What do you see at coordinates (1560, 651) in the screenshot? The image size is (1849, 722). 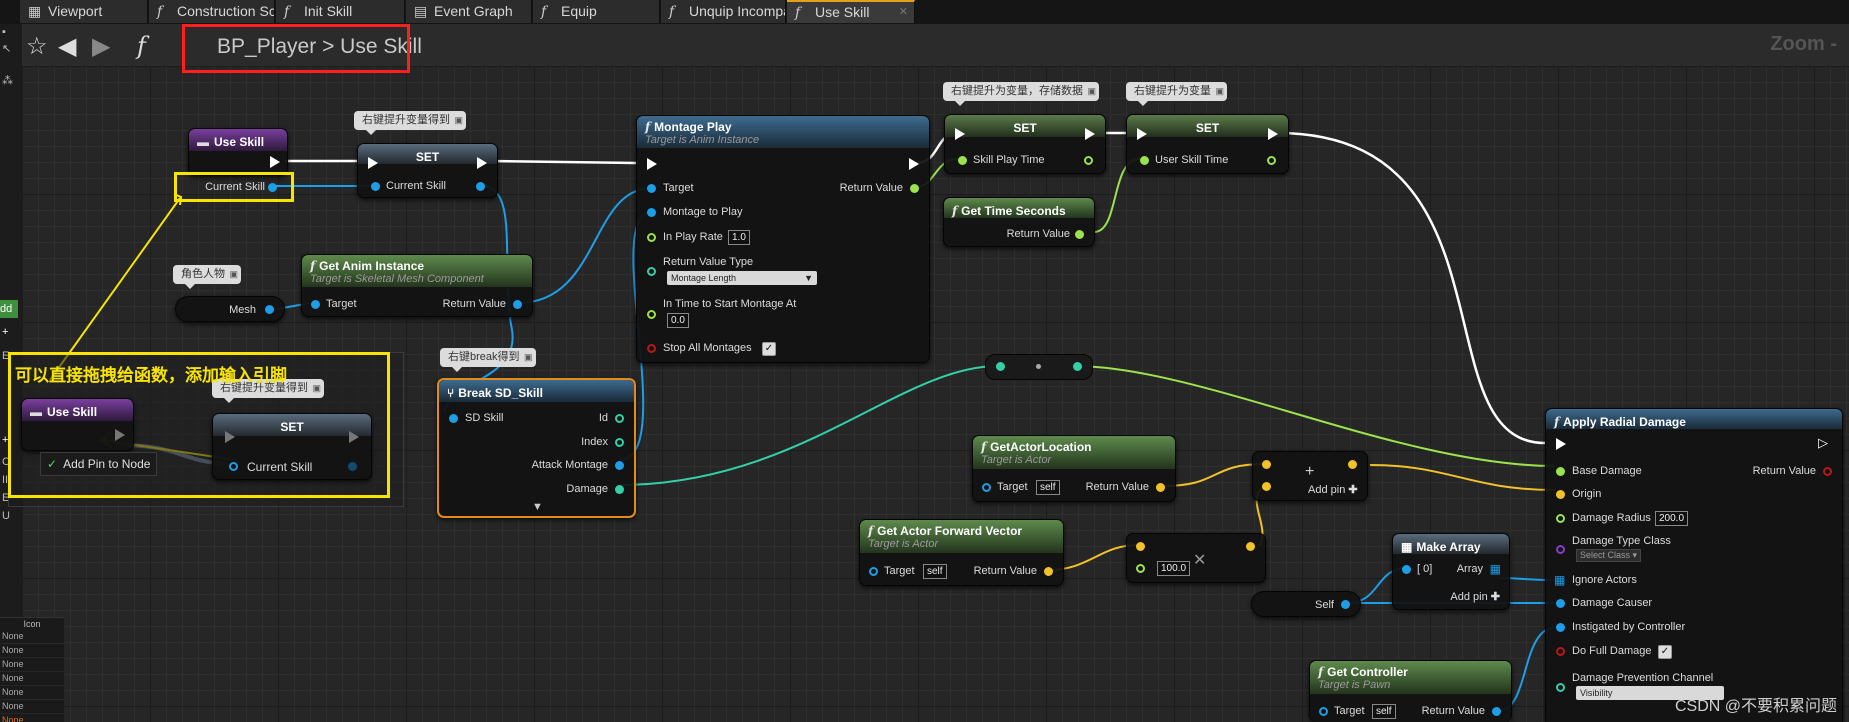 I see `do-full-damage-input-pin` at bounding box center [1560, 651].